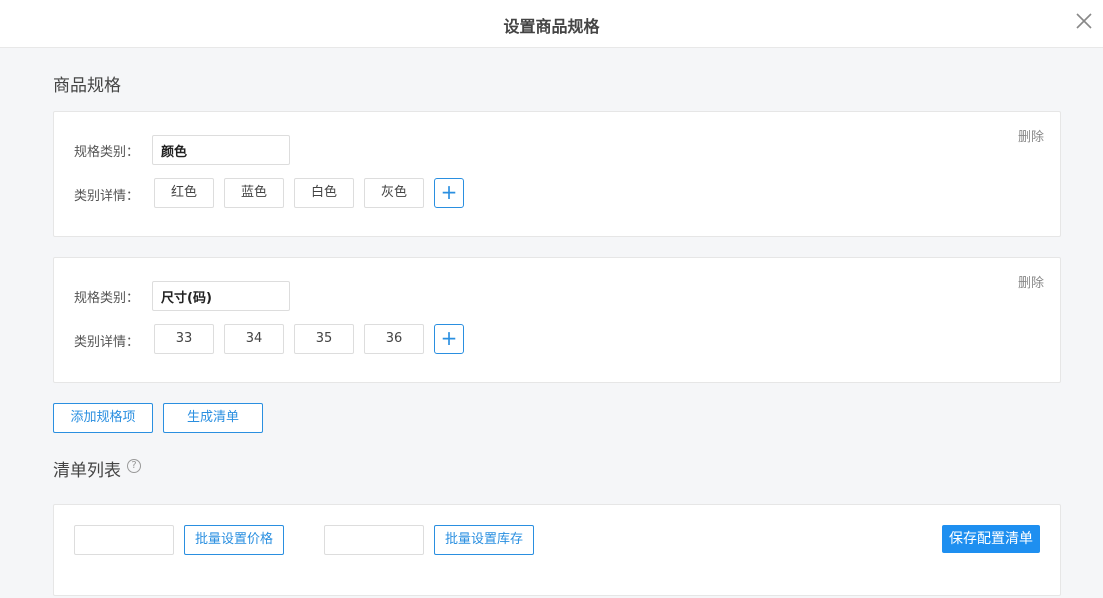 This screenshot has height=598, width=1103. I want to click on add-spec-button: 添加规格项, so click(103, 418).